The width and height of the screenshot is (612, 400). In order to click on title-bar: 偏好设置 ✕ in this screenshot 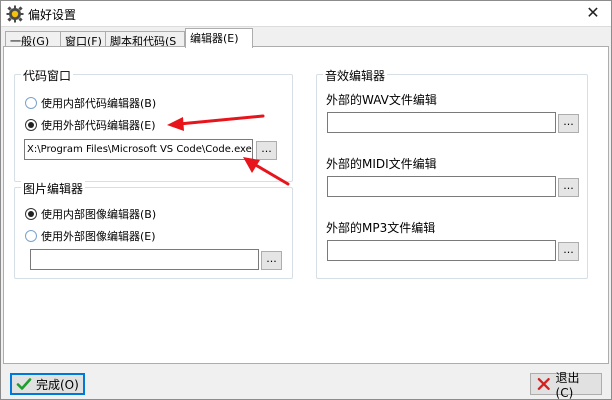, I will do `click(306, 14)`.